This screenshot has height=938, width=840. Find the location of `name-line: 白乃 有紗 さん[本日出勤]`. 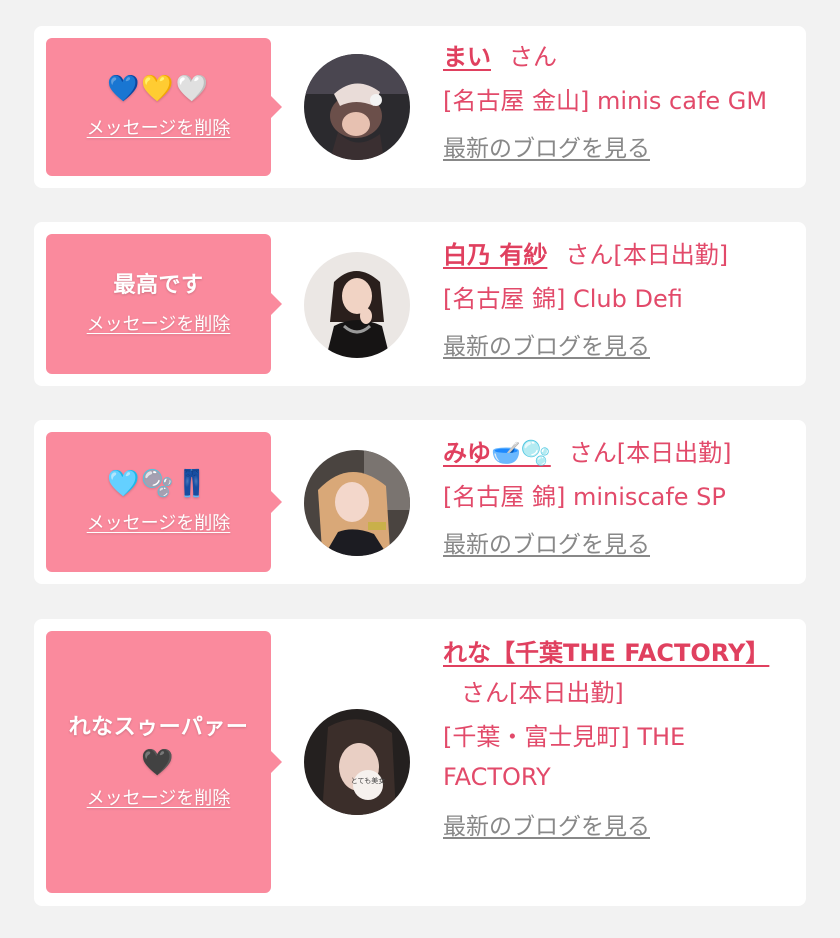

name-line: 白乃 有紗 さん[本日出勤] is located at coordinates (616, 255).